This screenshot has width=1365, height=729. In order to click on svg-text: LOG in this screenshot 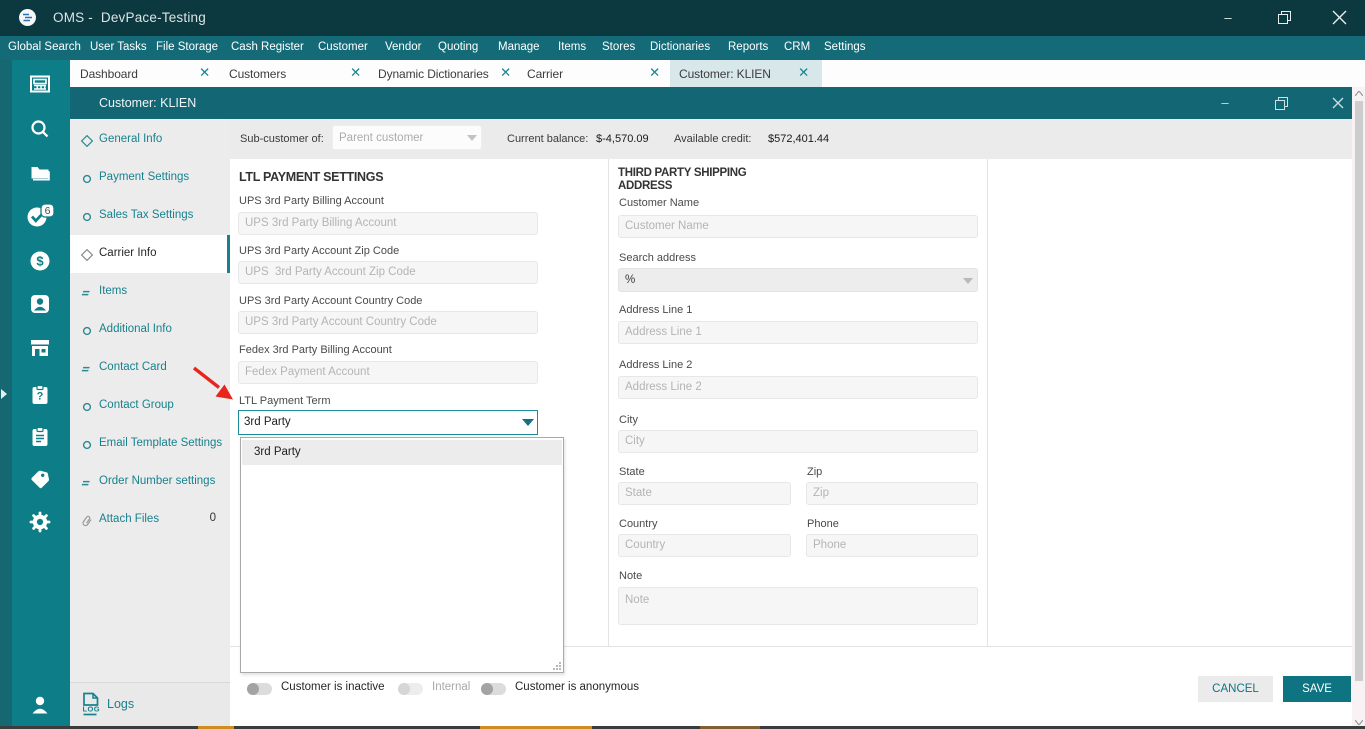, I will do `click(91, 709)`.